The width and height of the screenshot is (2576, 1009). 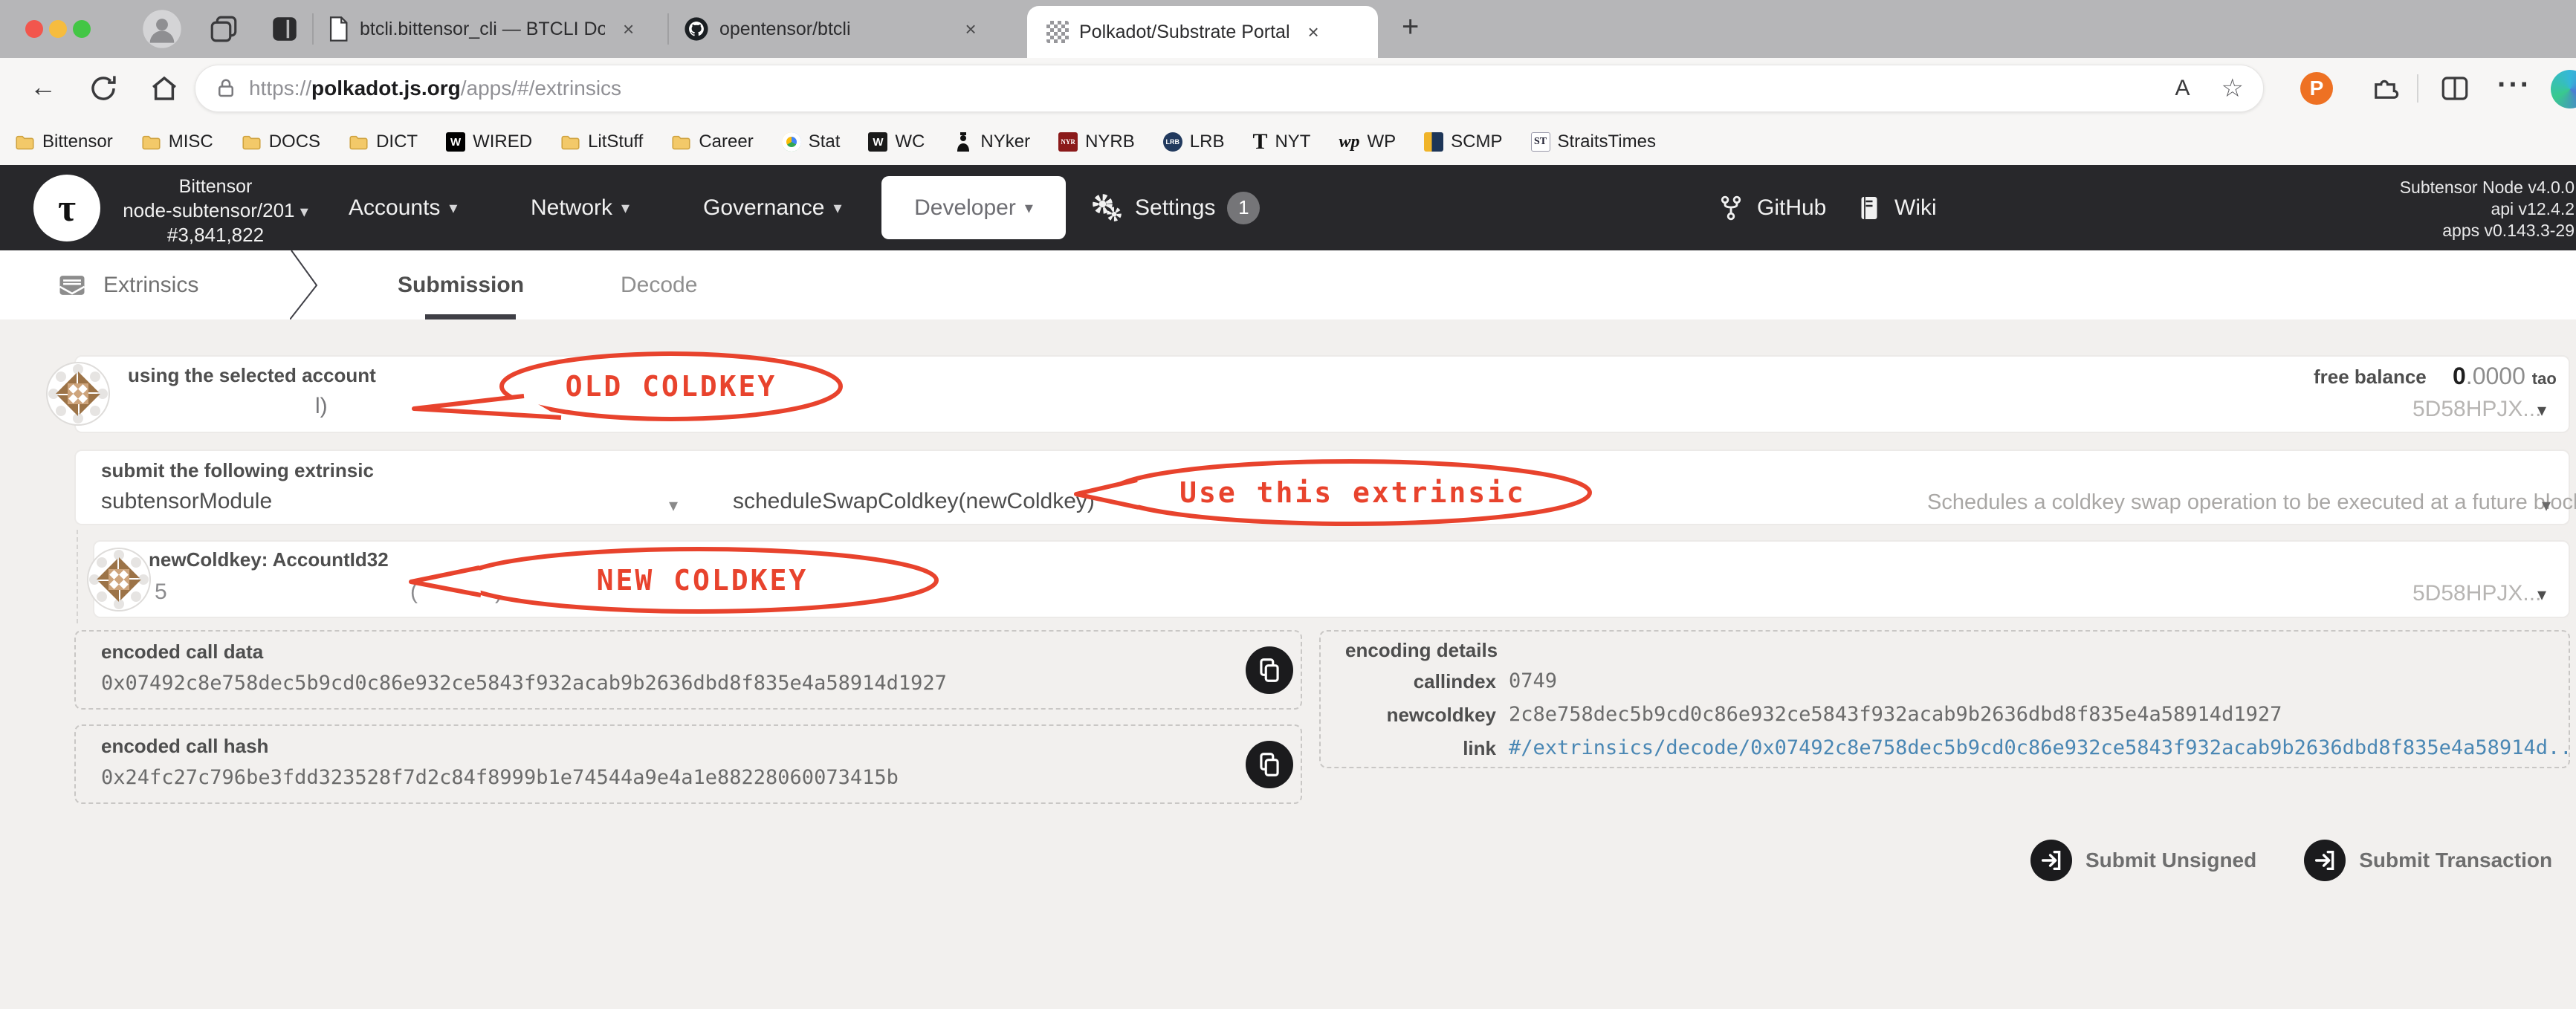 I want to click on copy-call-data-button, so click(x=1270, y=670).